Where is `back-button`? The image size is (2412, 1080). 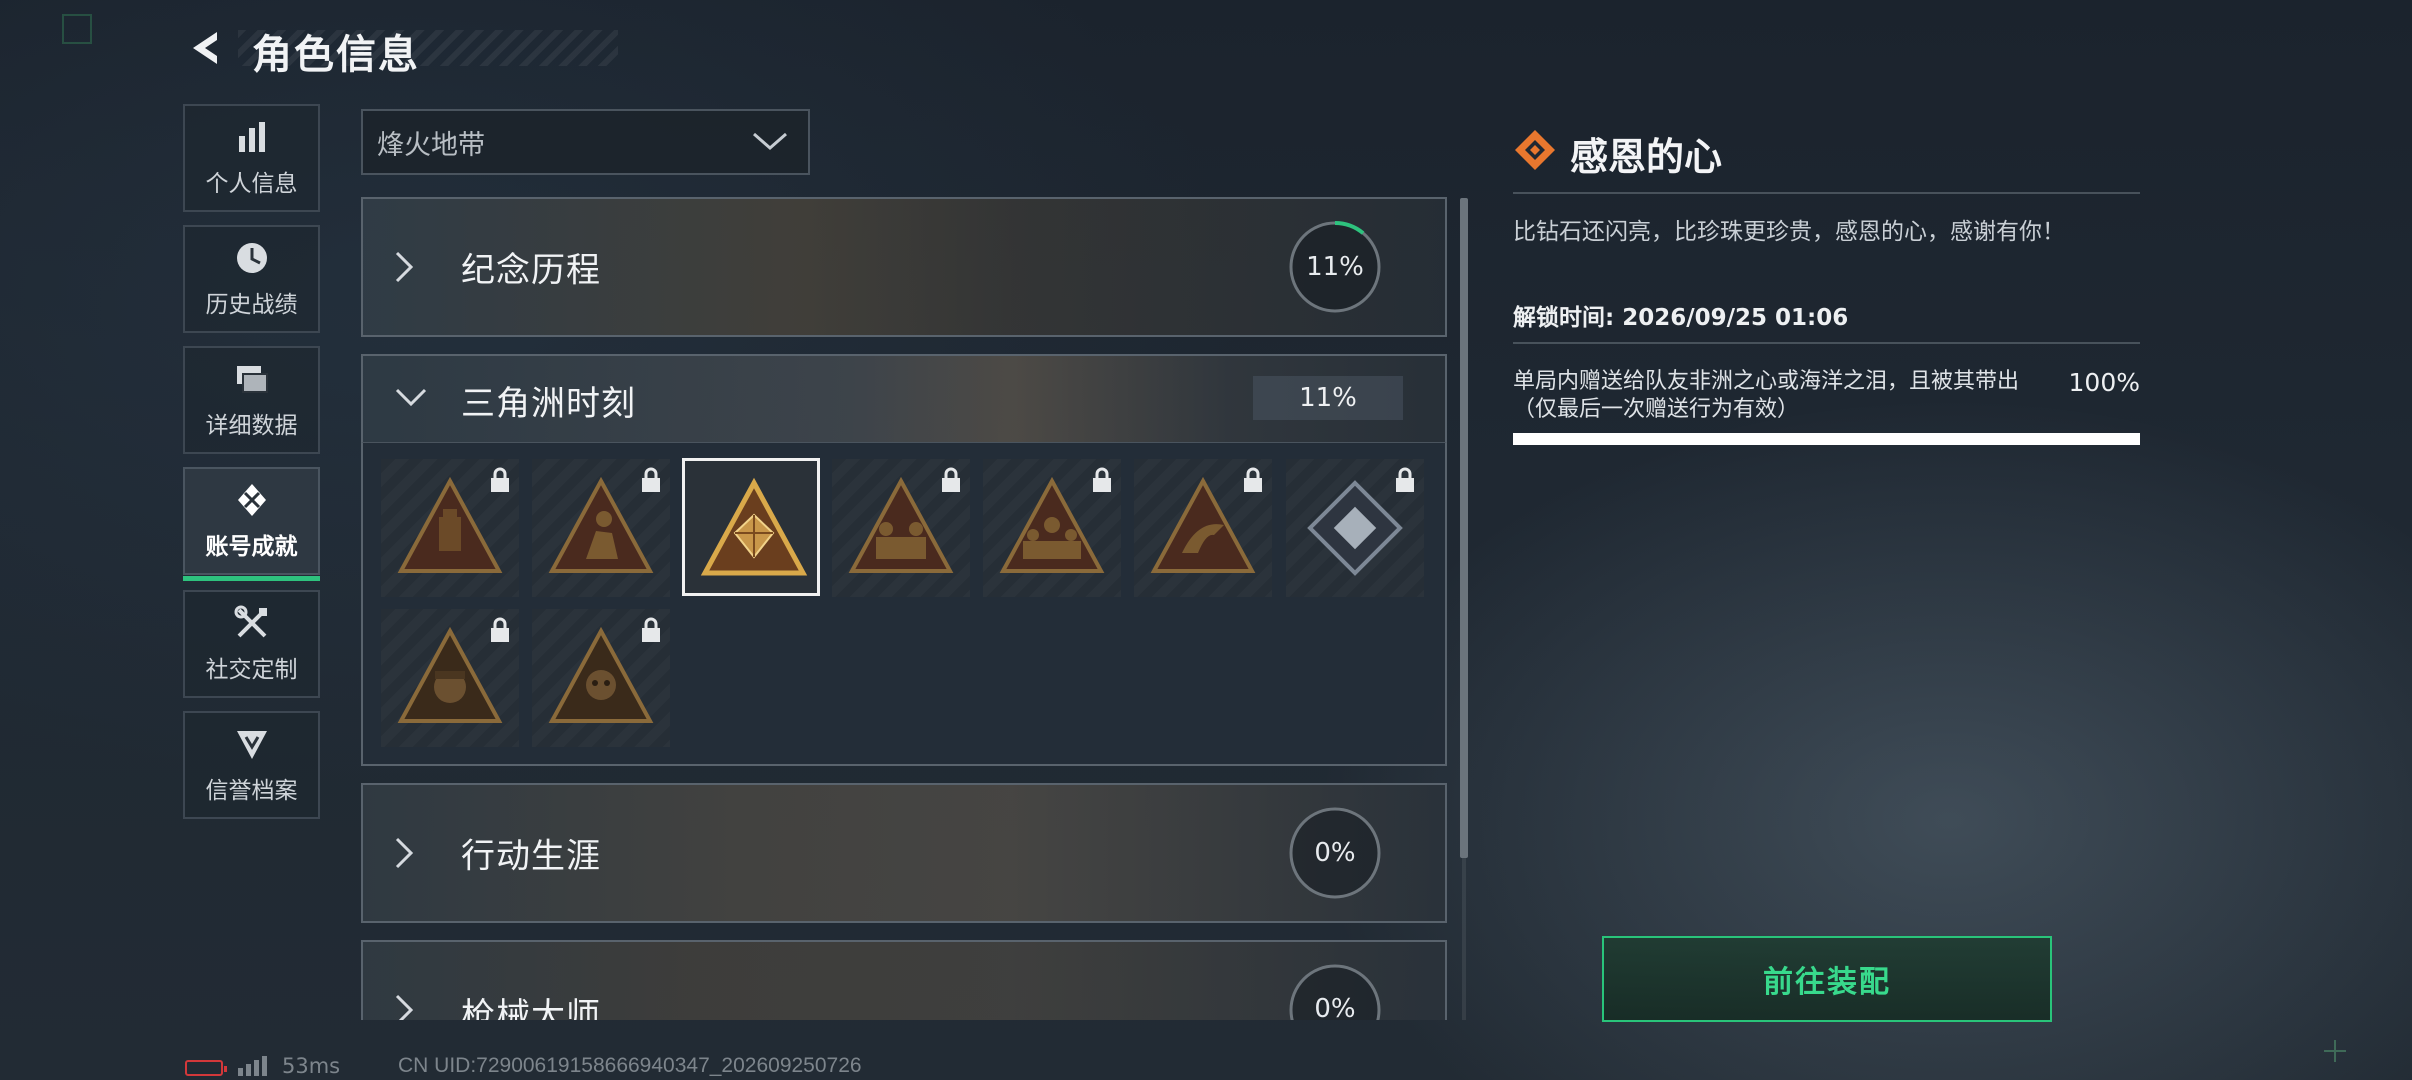
back-button is located at coordinates (207, 48).